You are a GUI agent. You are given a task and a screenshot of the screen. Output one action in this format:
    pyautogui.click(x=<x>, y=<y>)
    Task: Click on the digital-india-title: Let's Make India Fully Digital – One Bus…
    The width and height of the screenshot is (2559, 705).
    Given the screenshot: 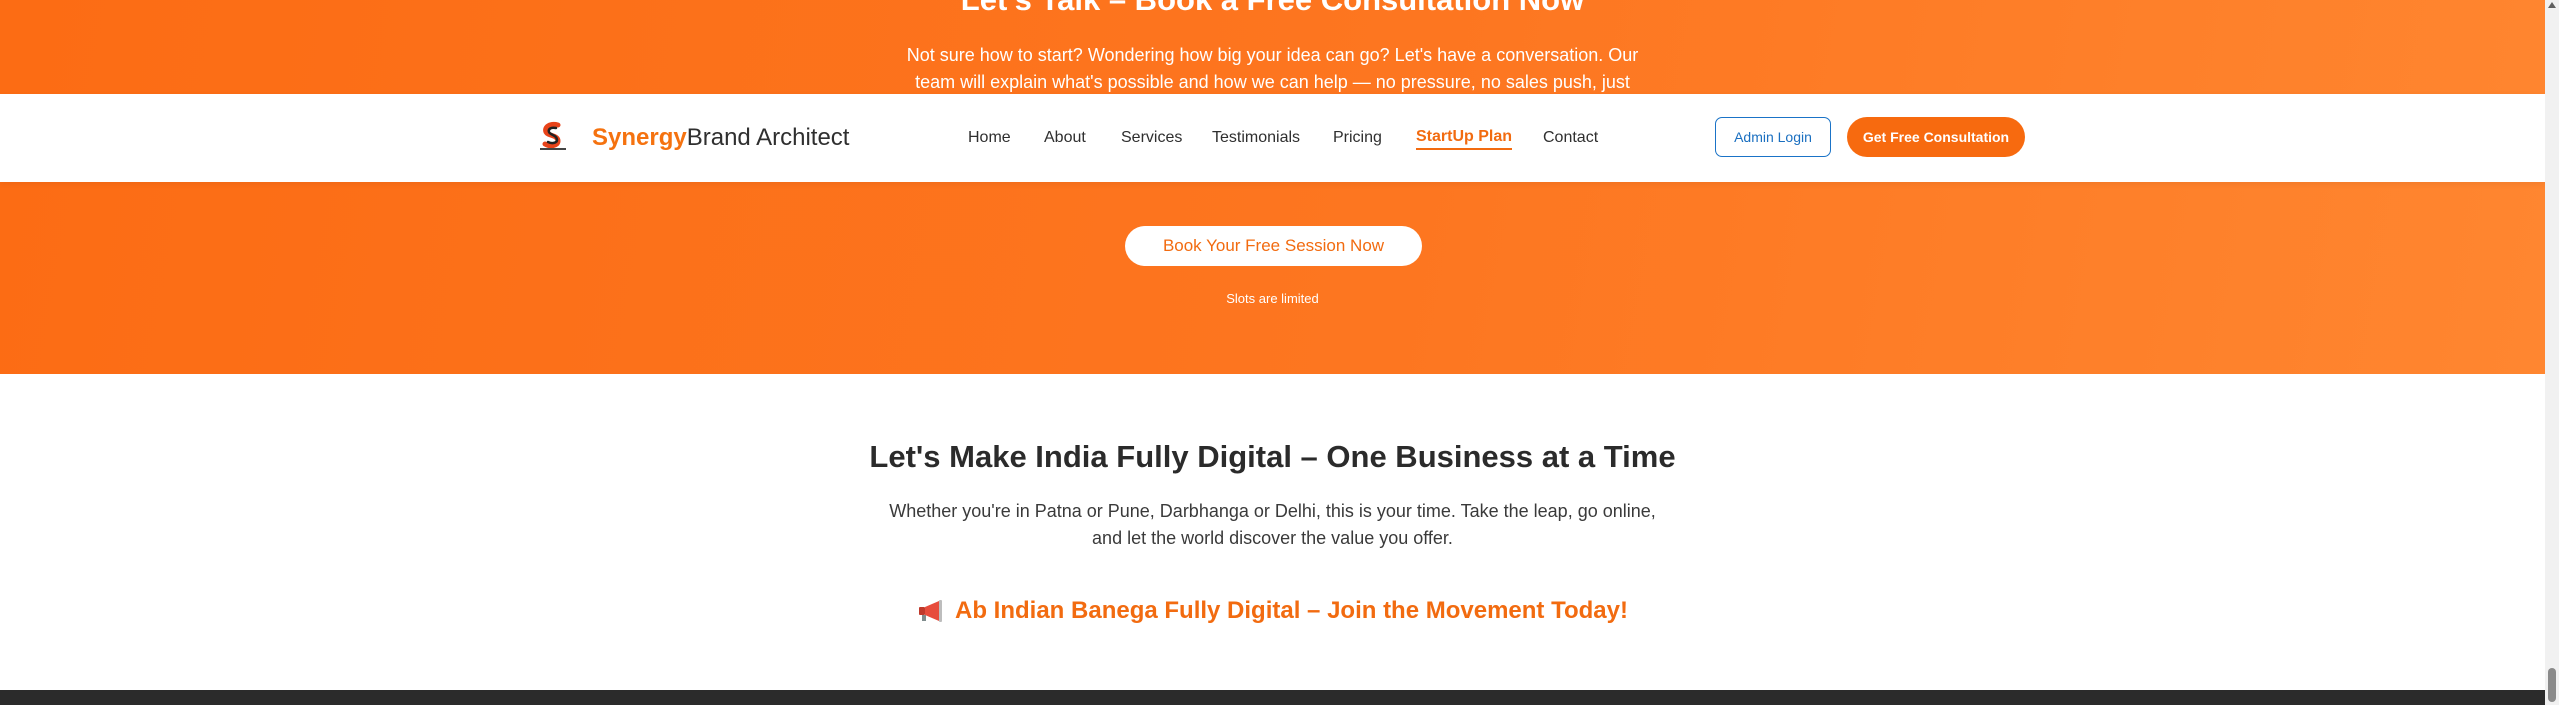 What is the action you would take?
    pyautogui.click(x=1272, y=456)
    